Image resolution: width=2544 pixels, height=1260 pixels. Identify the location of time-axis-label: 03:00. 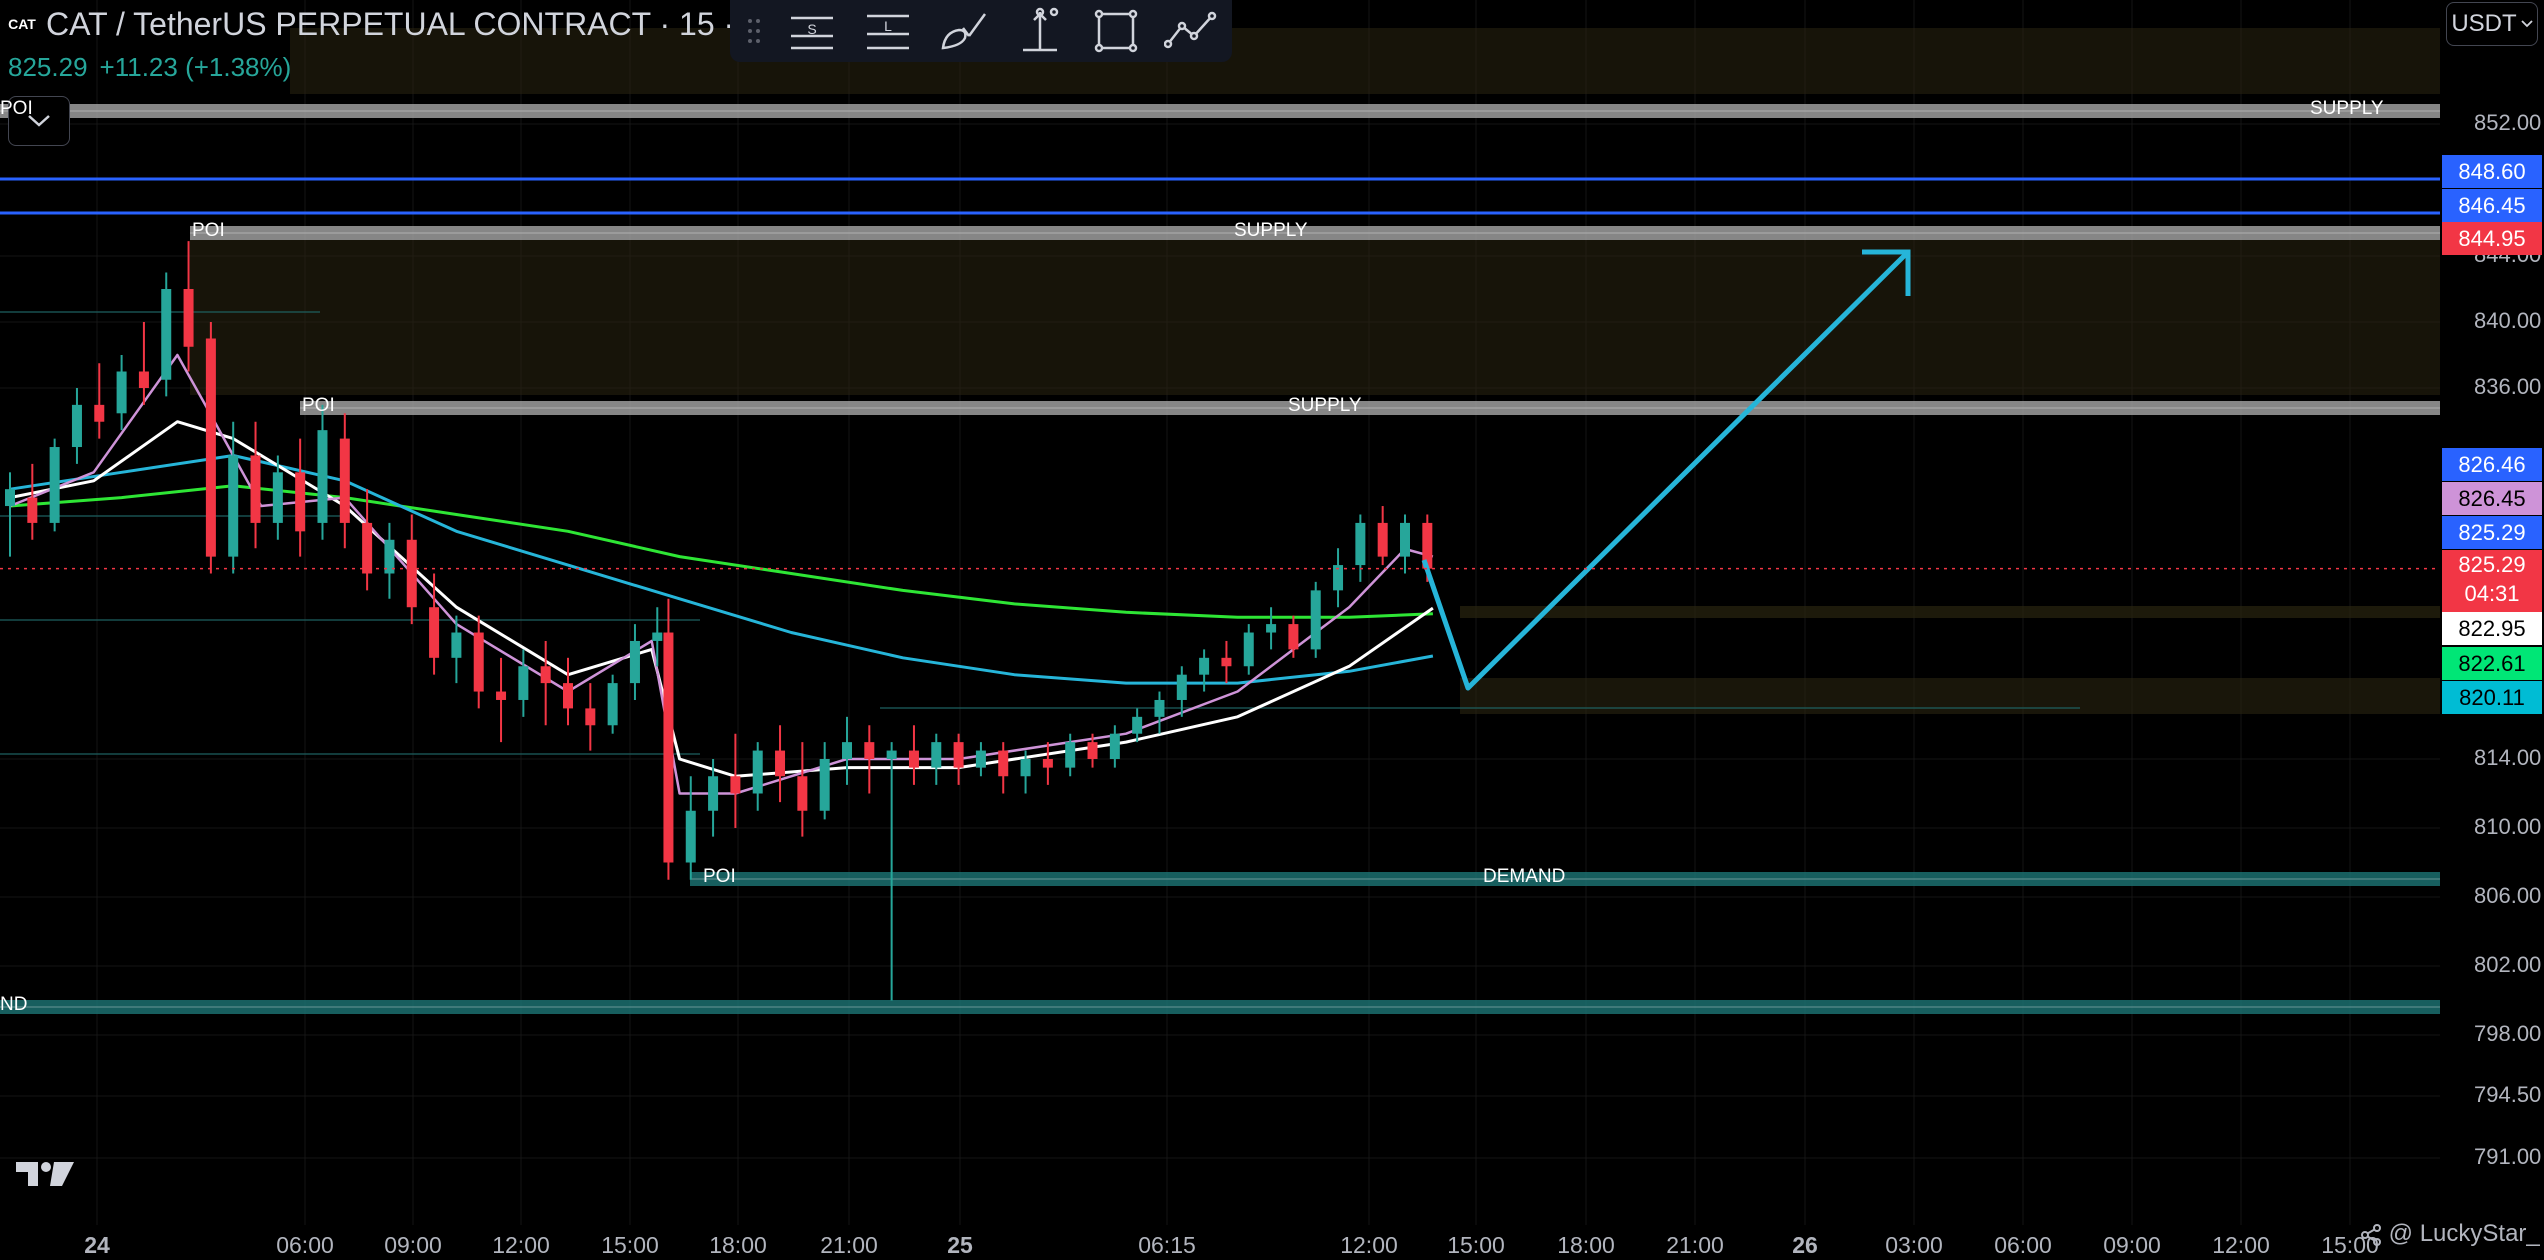
(1914, 1245).